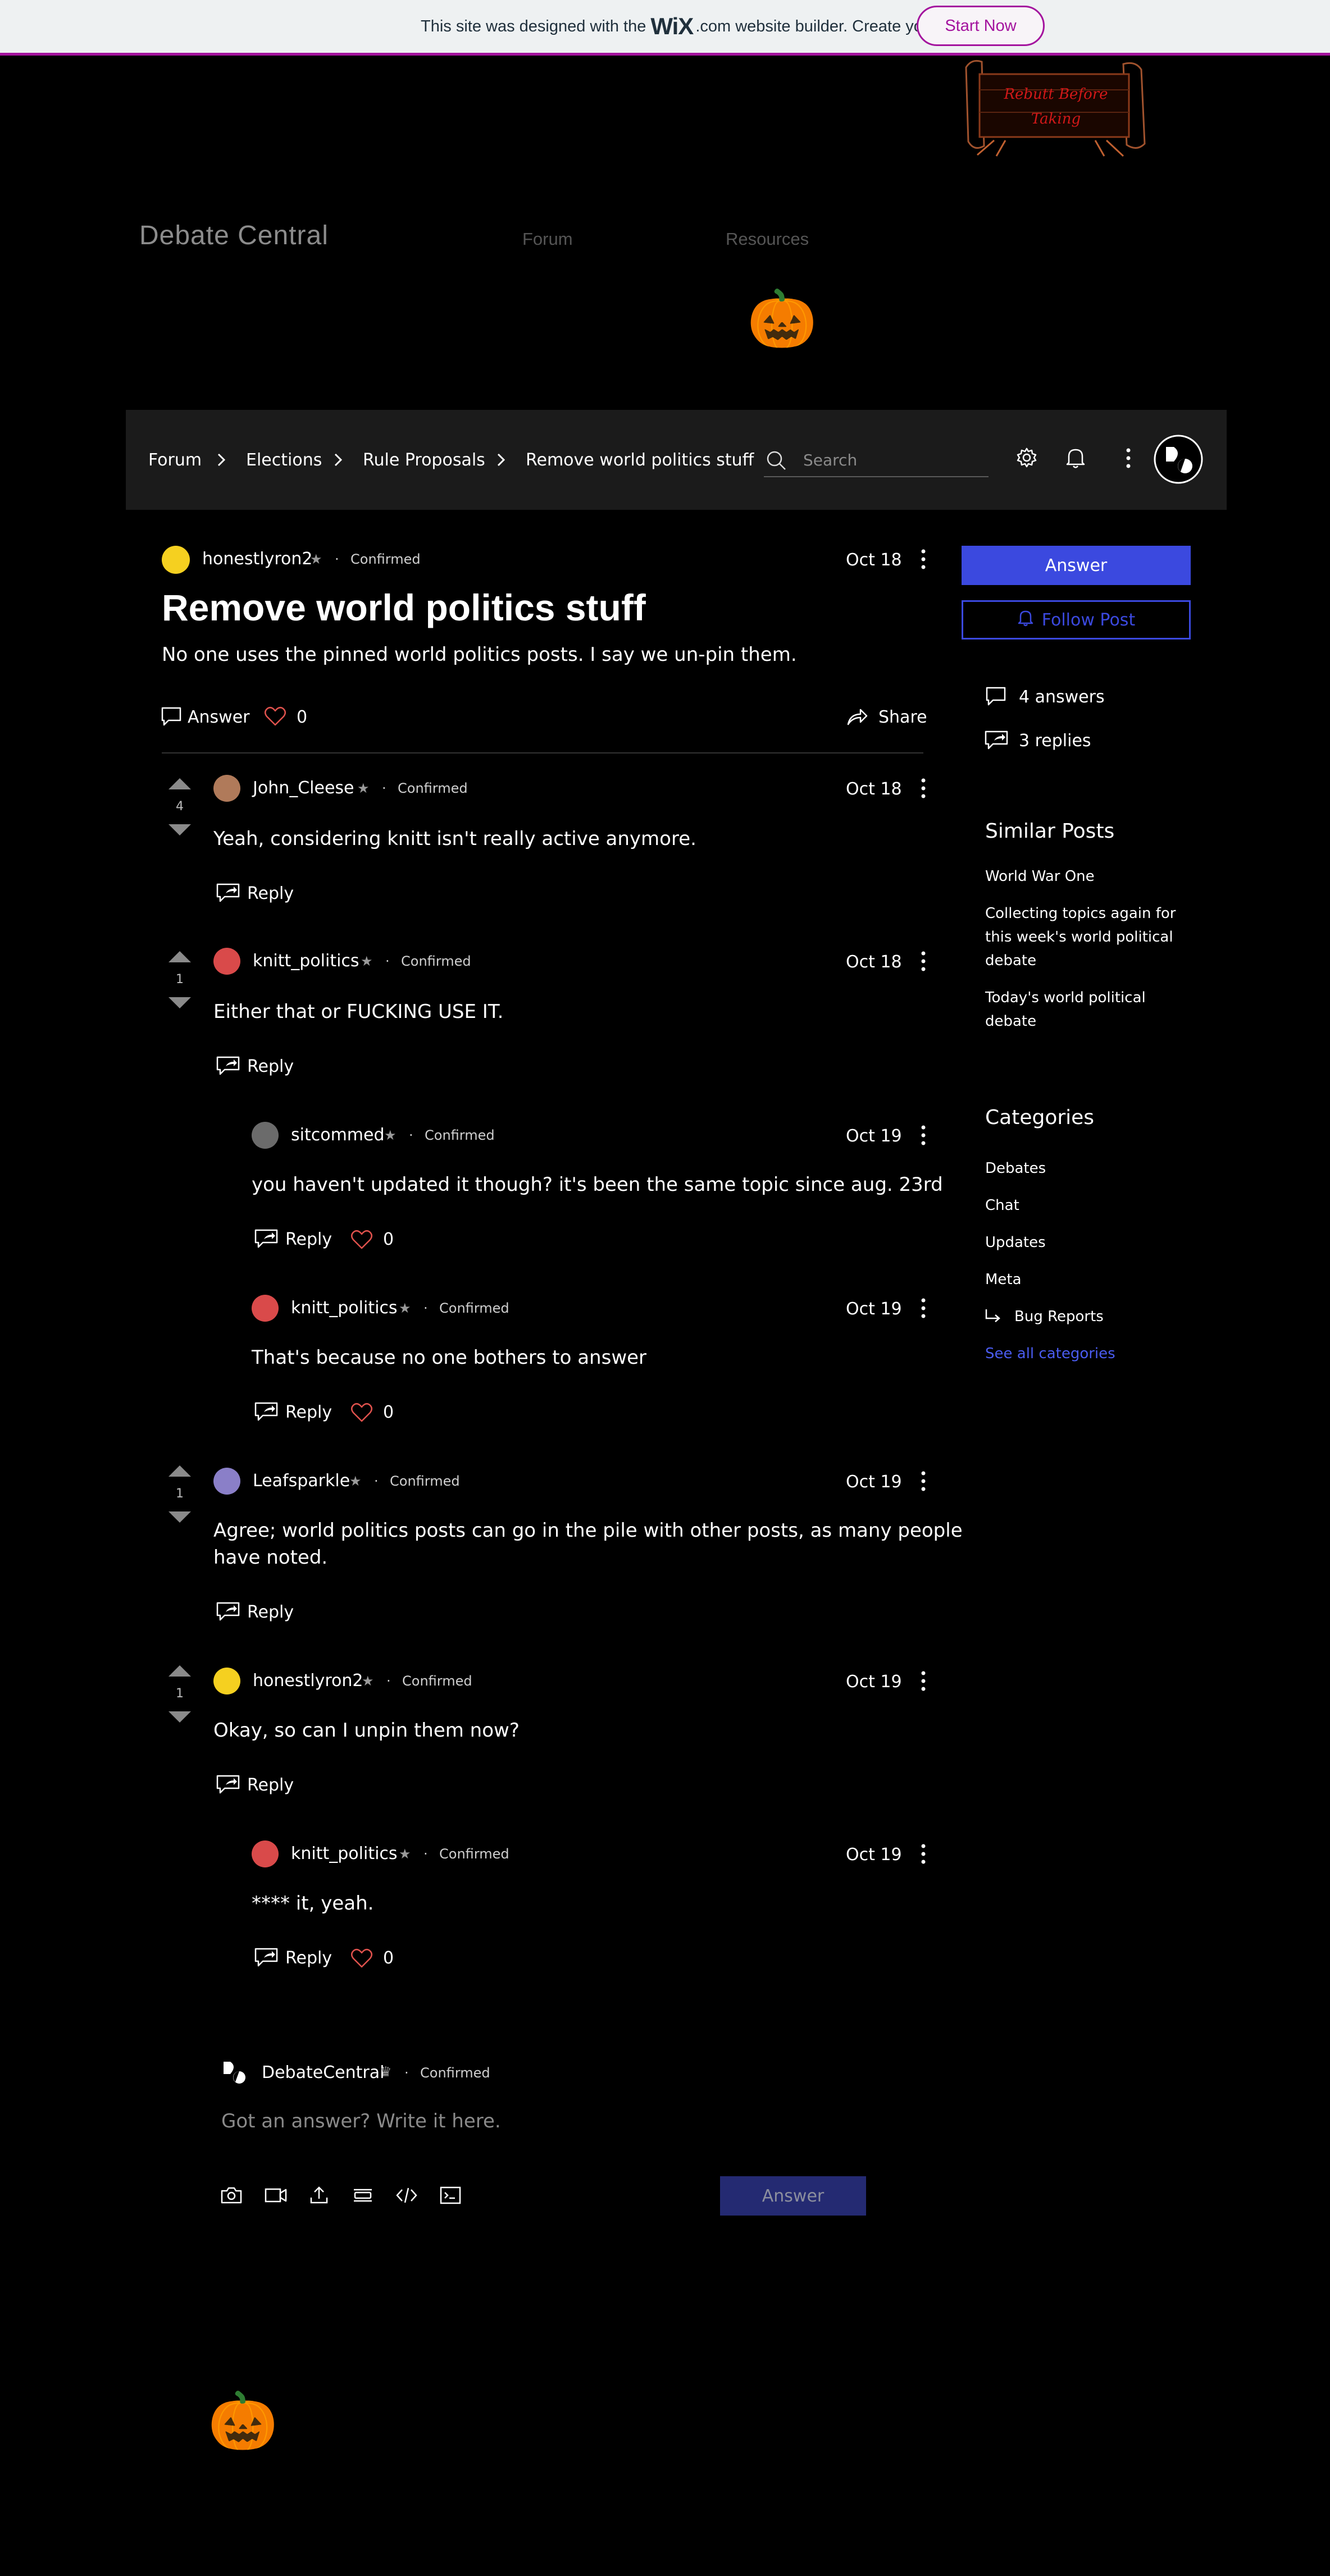 This screenshot has height=2576, width=1330. I want to click on share-link: Share, so click(902, 717).